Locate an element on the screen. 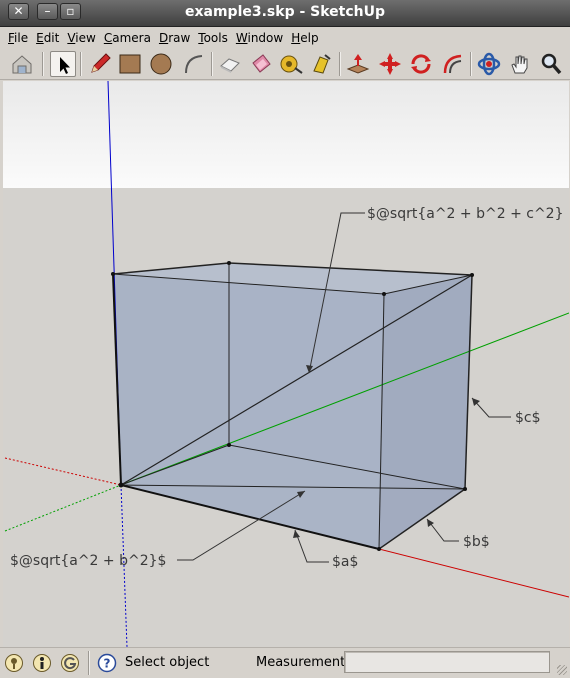 The image size is (570, 678). tape-measure-icon is located at coordinates (291, 64).